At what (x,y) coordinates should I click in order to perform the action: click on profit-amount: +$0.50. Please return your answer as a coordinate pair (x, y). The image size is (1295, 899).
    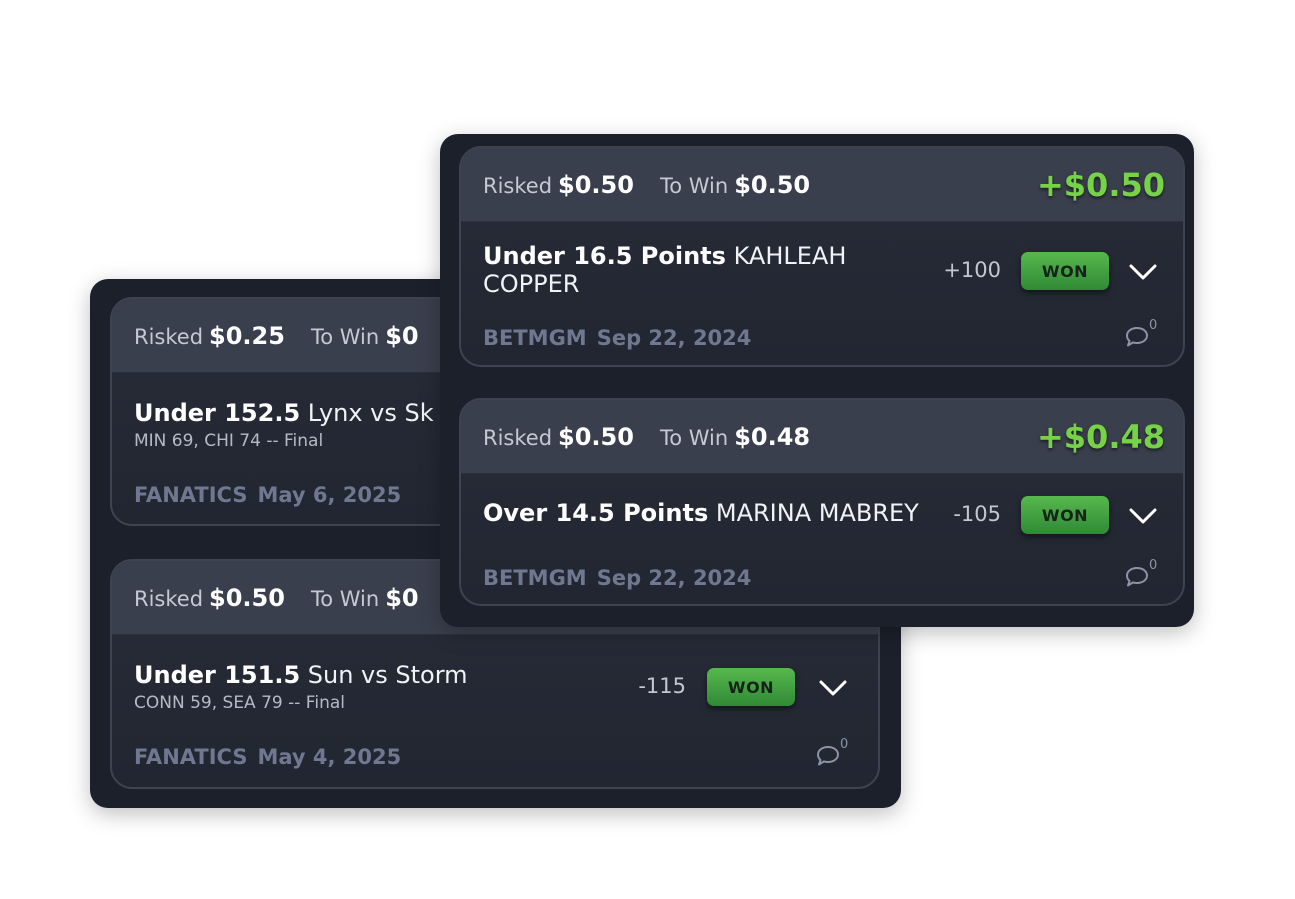
    Looking at the image, I should click on (1100, 185).